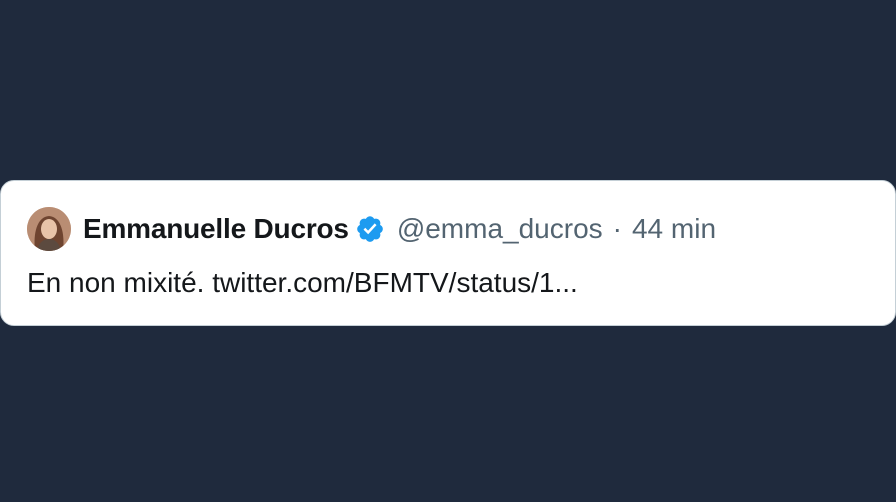 This screenshot has width=896, height=502. I want to click on verified-badge-icon, so click(370, 229).